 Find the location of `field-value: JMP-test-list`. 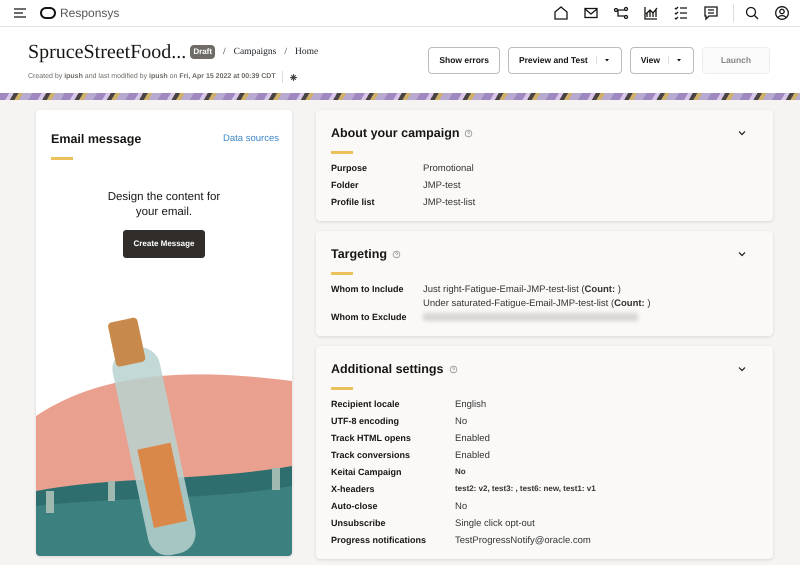

field-value: JMP-test-list is located at coordinates (449, 203).